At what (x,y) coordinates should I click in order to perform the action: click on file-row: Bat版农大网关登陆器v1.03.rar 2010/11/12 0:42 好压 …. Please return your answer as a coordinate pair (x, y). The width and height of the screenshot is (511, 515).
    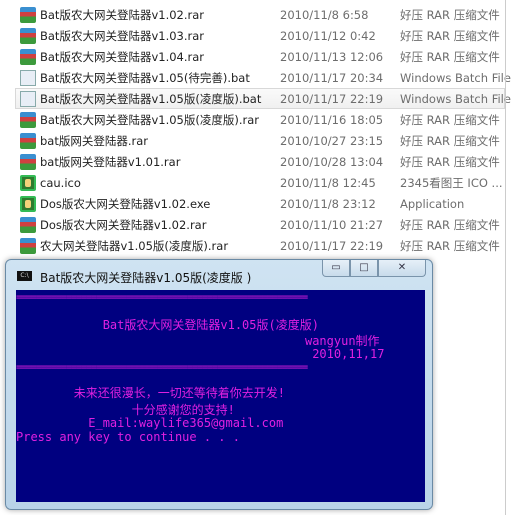
    Looking at the image, I should click on (260, 35).